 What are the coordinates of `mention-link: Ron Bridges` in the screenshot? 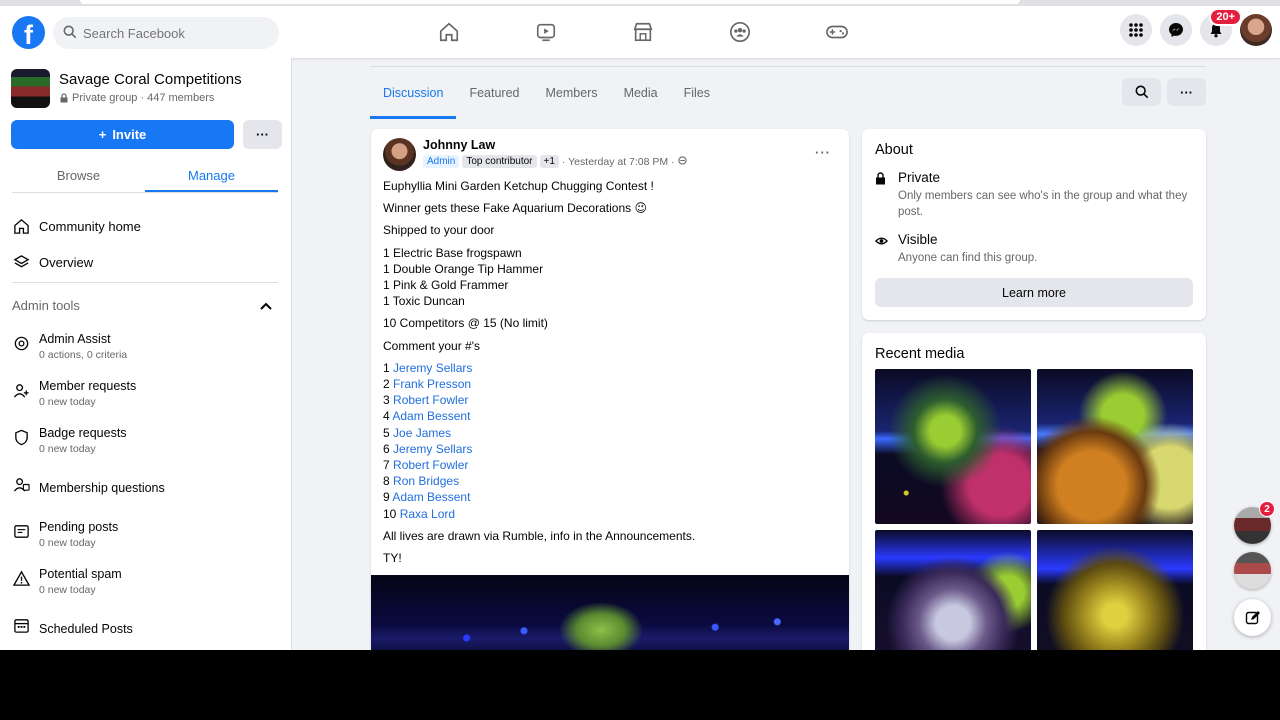 It's located at (426, 481).